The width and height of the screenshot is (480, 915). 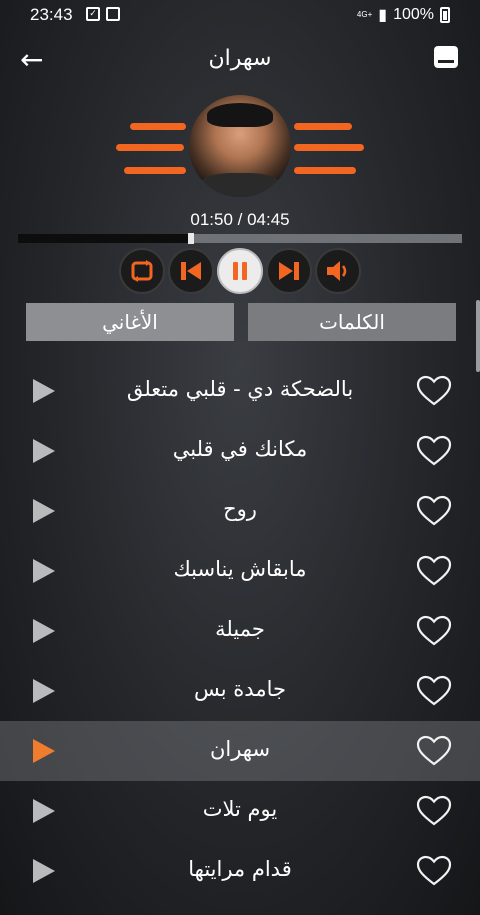 I want to click on song-row: مابقاش يناسبك, so click(x=240, y=571).